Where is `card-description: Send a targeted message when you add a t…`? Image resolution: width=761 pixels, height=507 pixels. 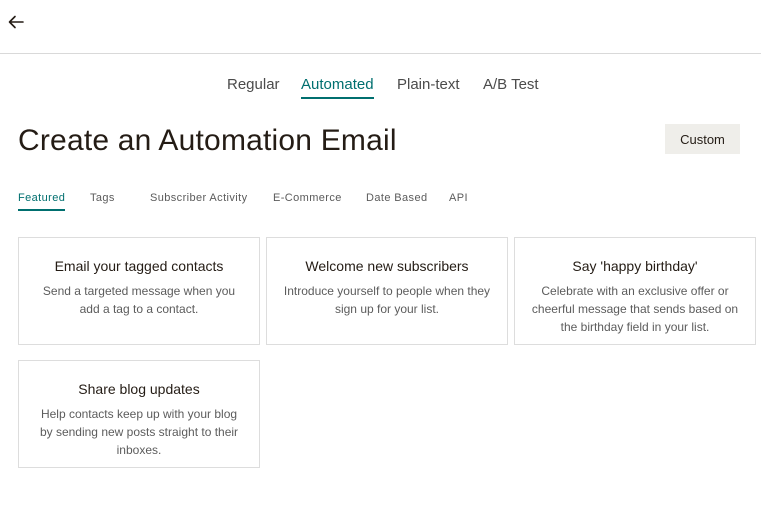 card-description: Send a targeted message when you add a t… is located at coordinates (139, 300).